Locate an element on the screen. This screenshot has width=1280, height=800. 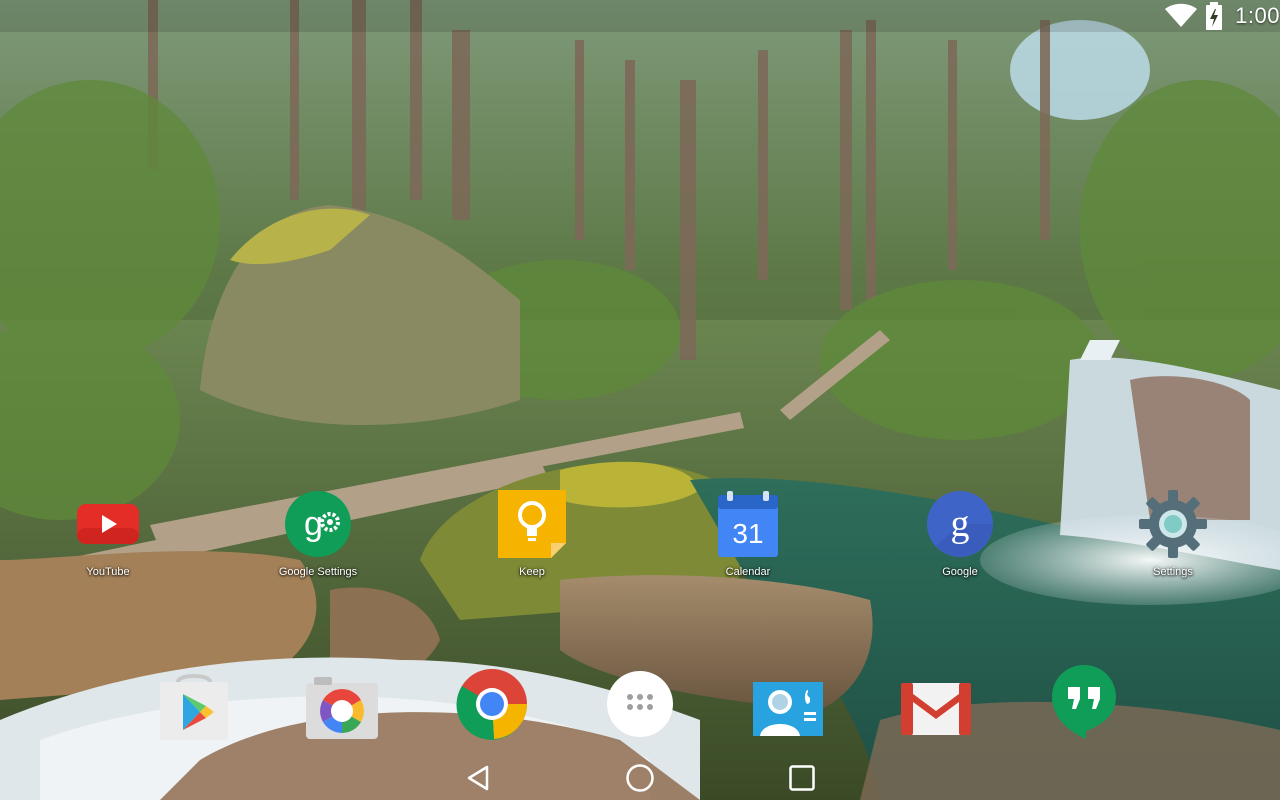
home-icon is located at coordinates (640, 778).